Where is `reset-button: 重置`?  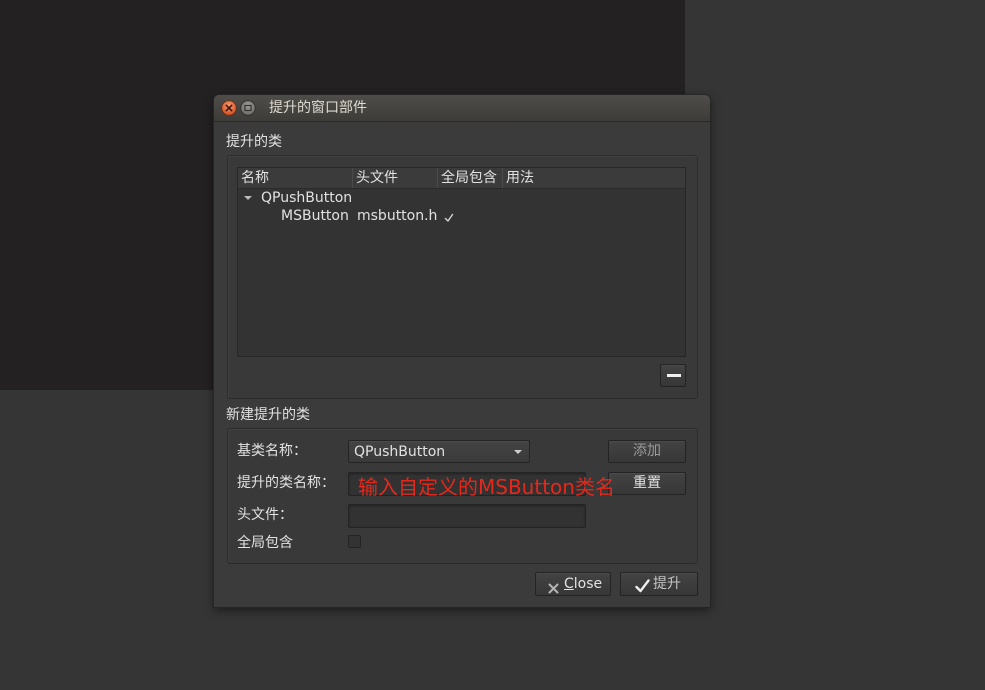 reset-button: 重置 is located at coordinates (647, 483).